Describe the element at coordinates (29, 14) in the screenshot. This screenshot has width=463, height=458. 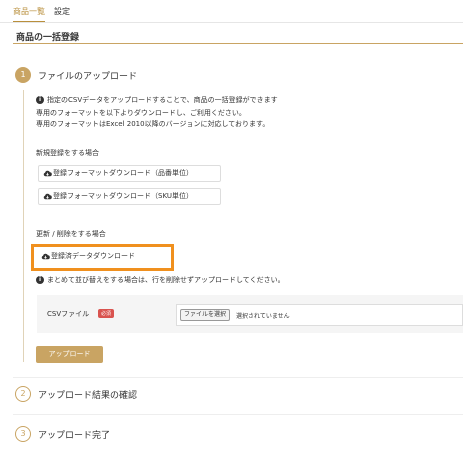
I see `tab-product-list: 商品一覧` at that location.